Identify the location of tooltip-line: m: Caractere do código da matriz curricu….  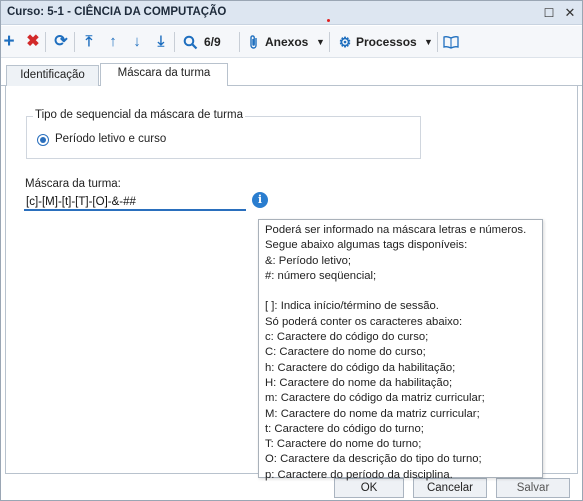
(375, 398).